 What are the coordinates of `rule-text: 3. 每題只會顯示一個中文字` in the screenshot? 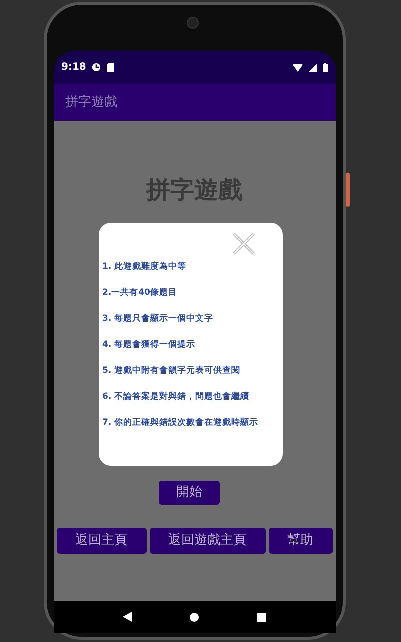 It's located at (158, 319).